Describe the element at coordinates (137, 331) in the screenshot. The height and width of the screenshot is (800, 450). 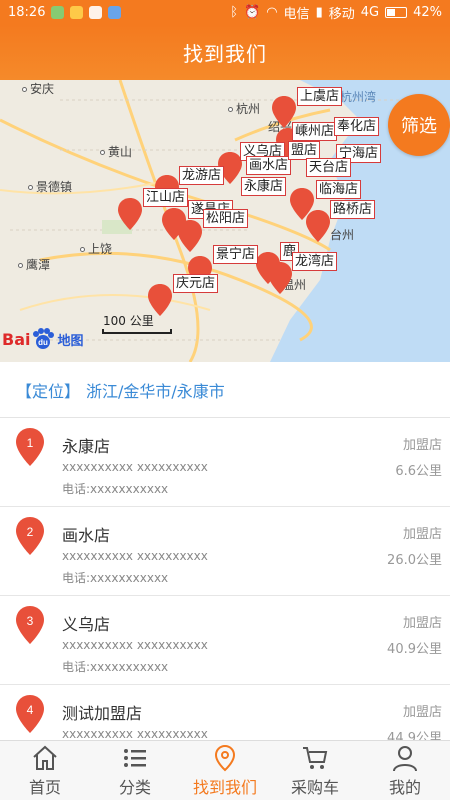
I see `map-scale-bar` at that location.